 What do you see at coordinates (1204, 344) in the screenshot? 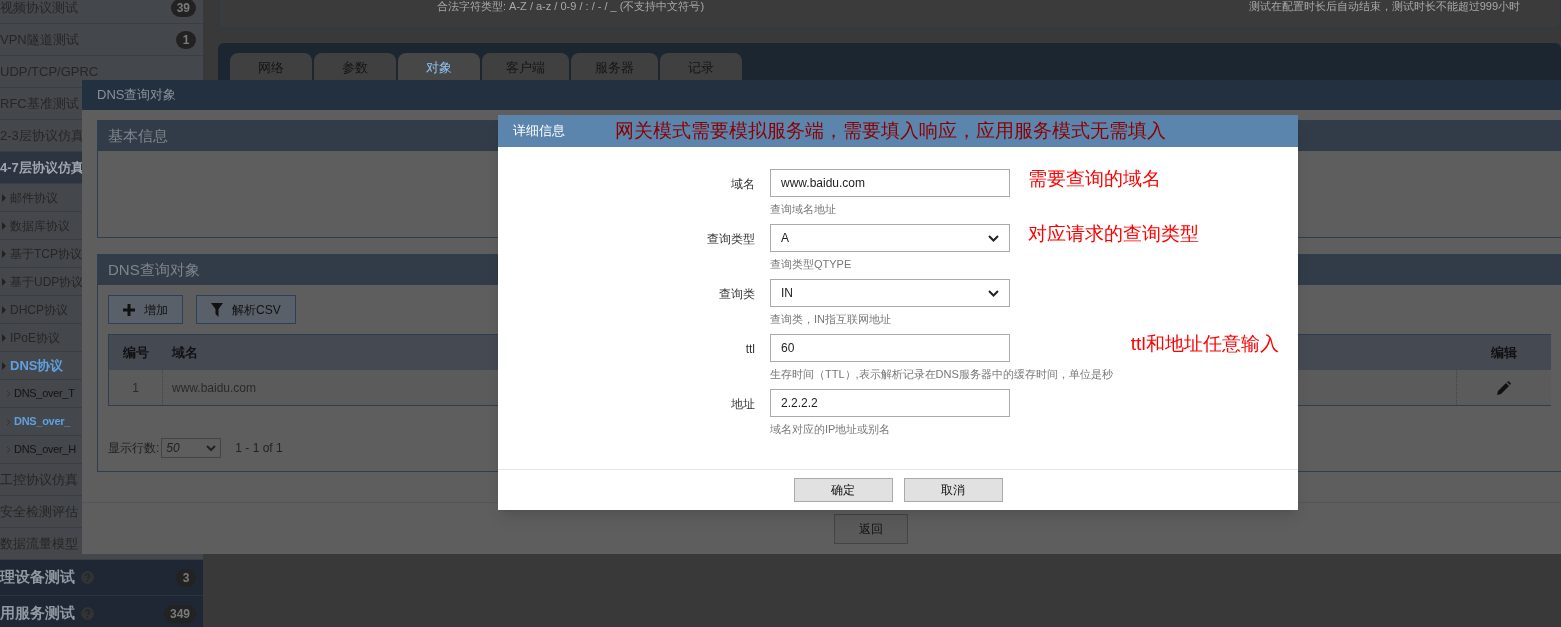
I see `annotation-text: ttl和地址任意输入` at bounding box center [1204, 344].